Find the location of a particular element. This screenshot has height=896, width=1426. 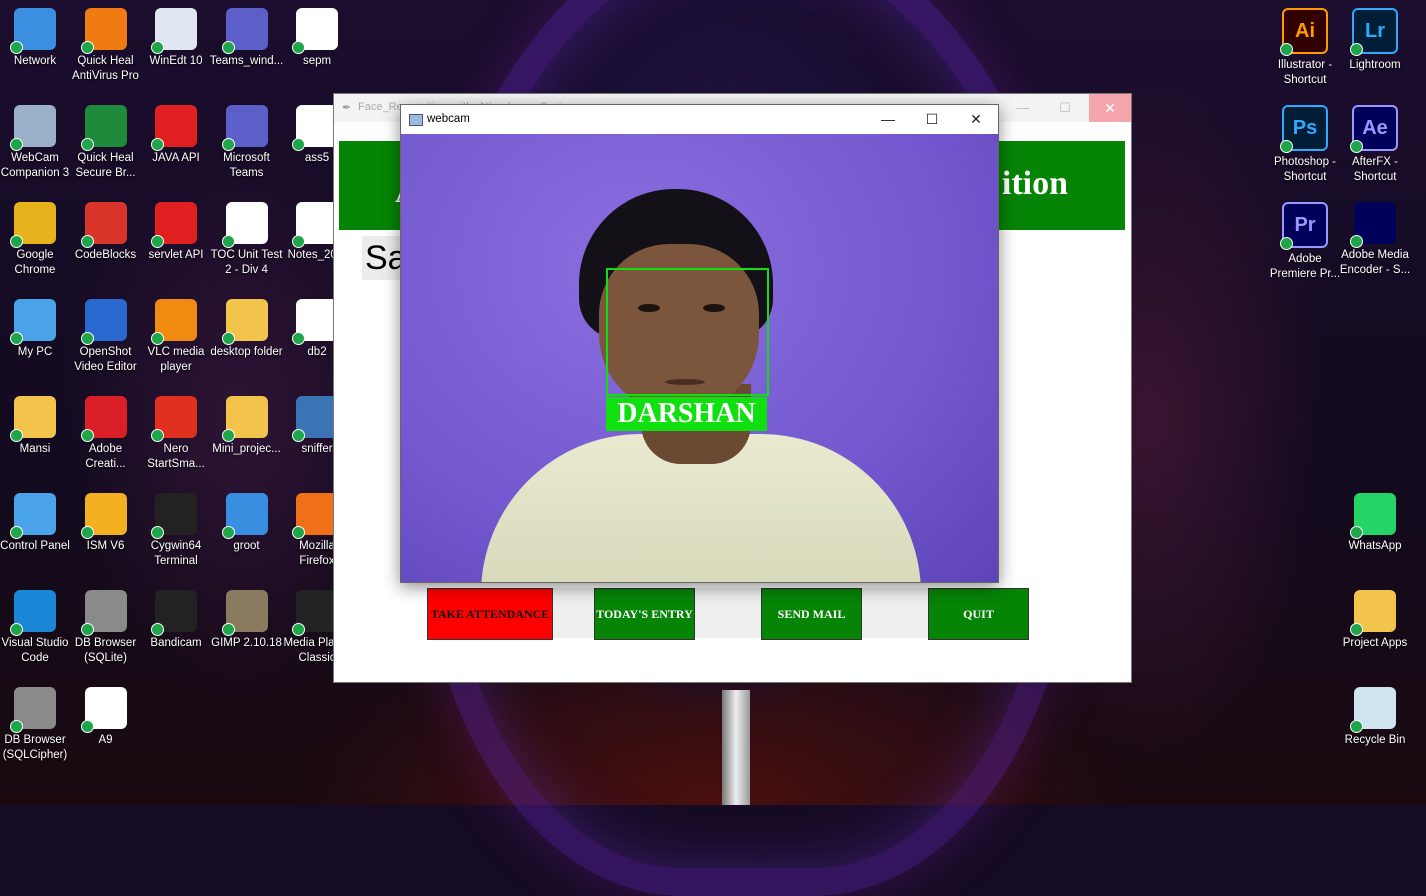

desktop-shortcut: WinEdt 10 is located at coordinates (176, 49).